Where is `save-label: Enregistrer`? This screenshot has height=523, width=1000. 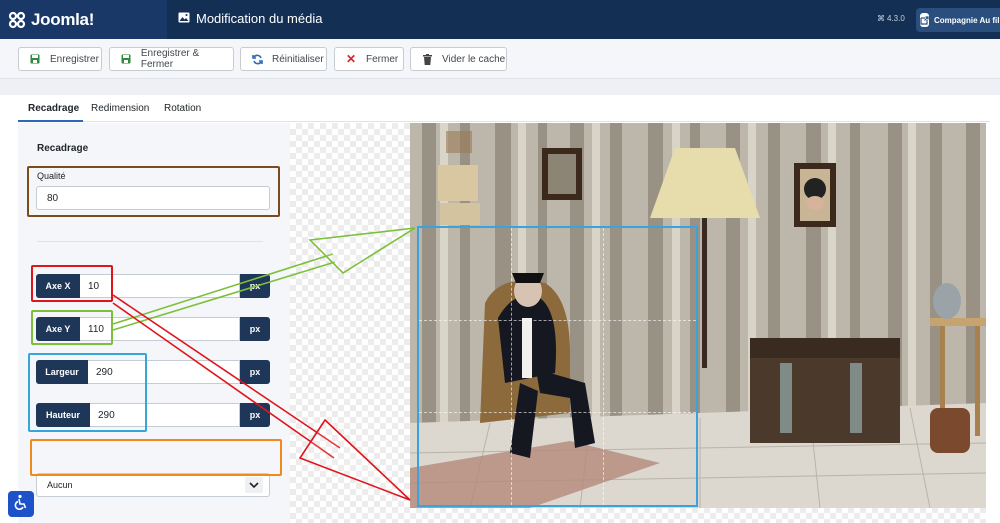
save-label: Enregistrer is located at coordinates (74, 59).